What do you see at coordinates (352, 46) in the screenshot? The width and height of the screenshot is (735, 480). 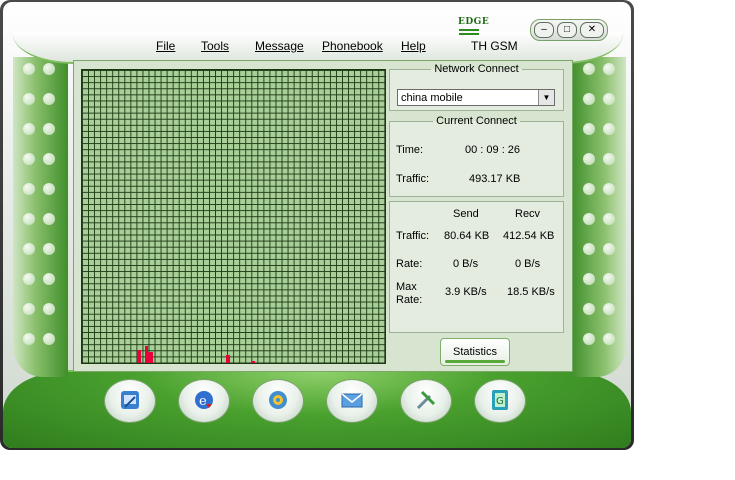 I see `menu-phonebook: Phonebook` at bounding box center [352, 46].